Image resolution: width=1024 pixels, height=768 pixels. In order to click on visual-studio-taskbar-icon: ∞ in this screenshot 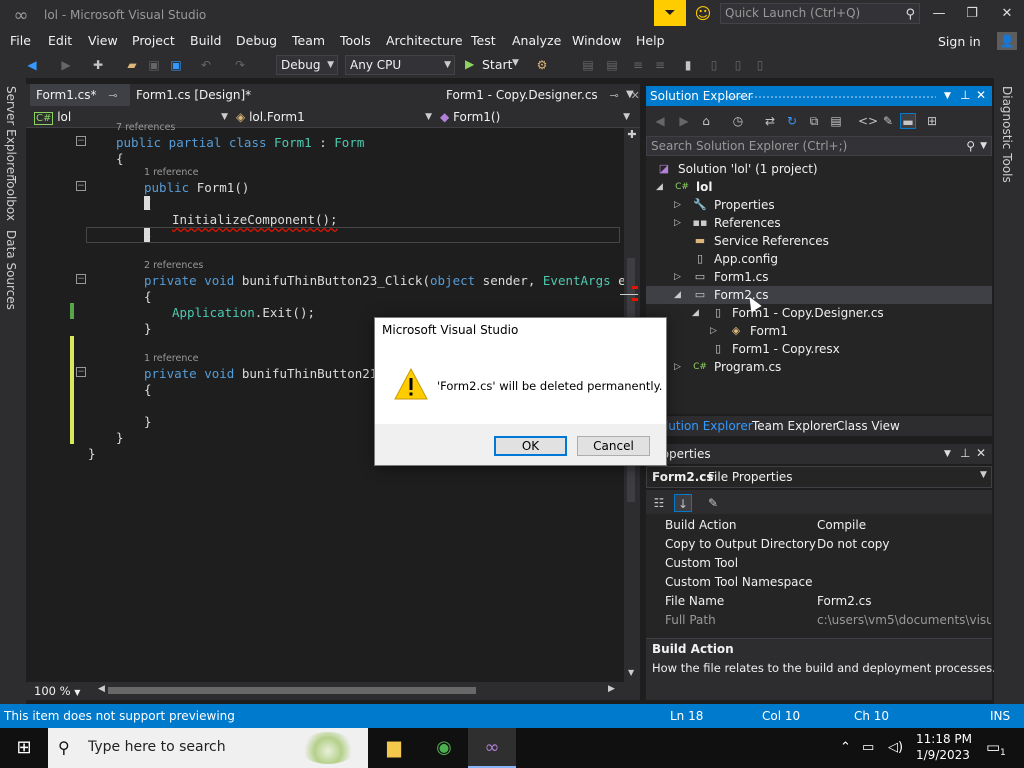, I will do `click(492, 748)`.